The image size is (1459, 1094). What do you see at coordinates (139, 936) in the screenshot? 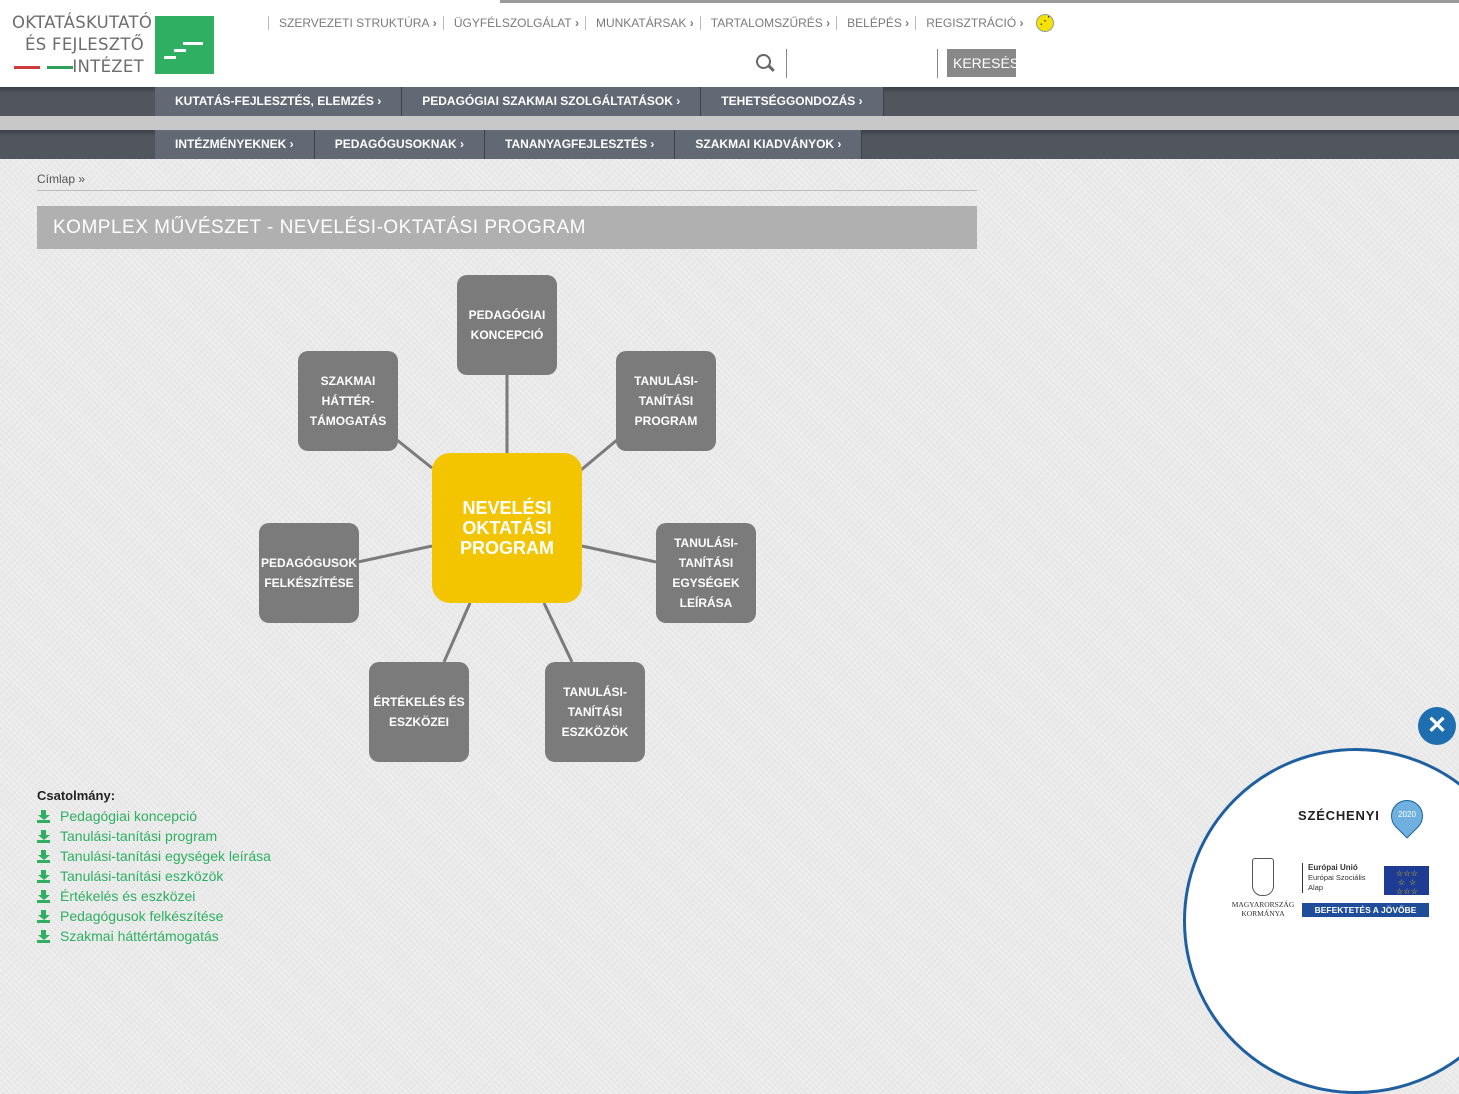
I see `attachment-link-hattertamogatas: Szakmai háttértámogatás` at bounding box center [139, 936].